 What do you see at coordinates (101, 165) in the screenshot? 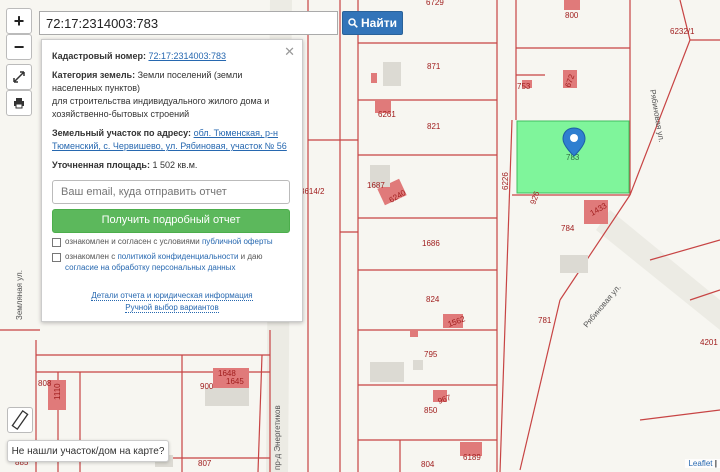
I see `area-label: Уточненная площадь:` at bounding box center [101, 165].